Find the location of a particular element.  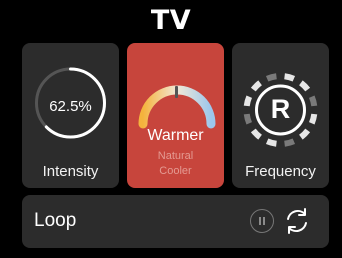

temperature-marker is located at coordinates (176, 92).